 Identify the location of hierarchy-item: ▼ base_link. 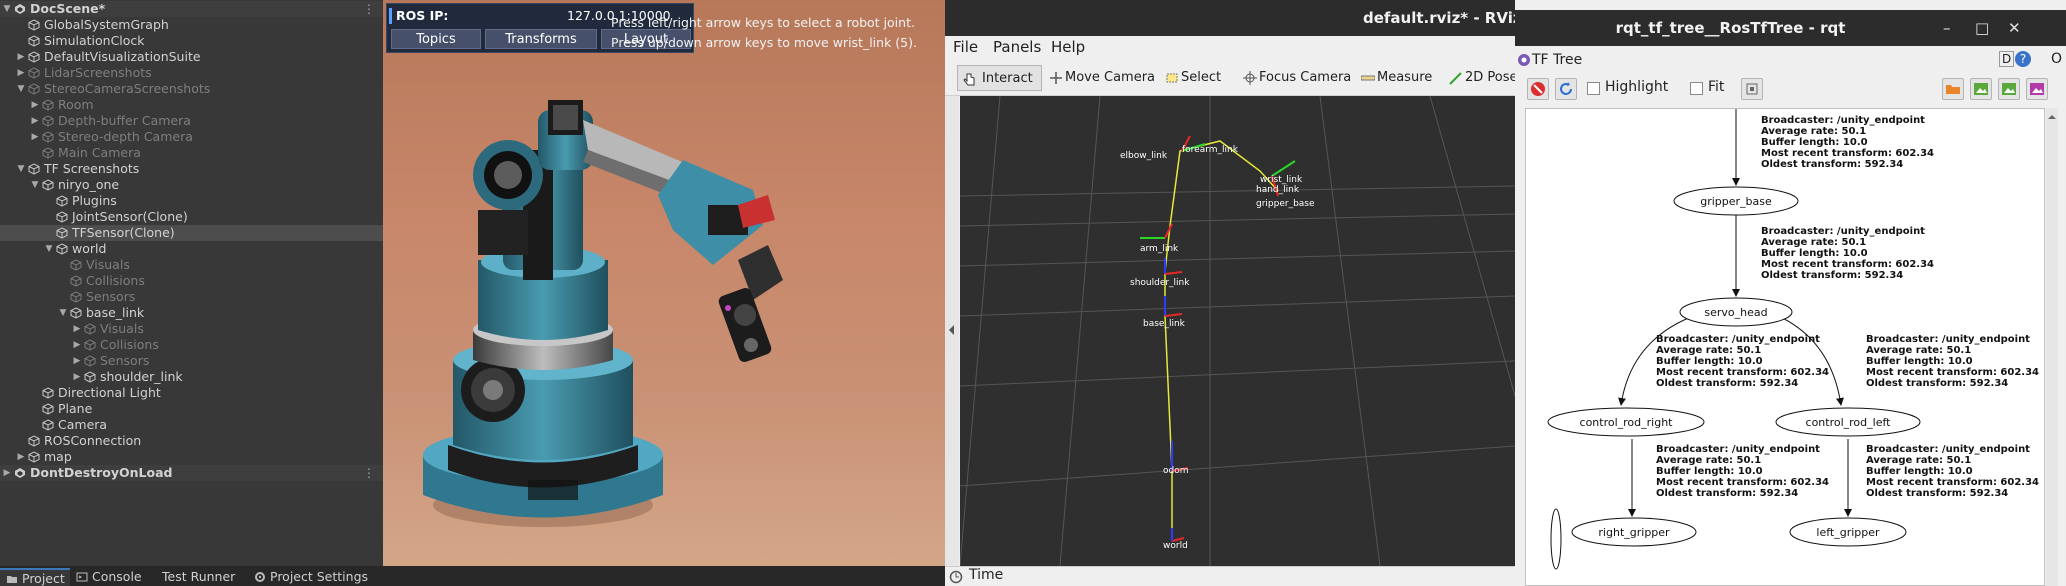
(191, 313).